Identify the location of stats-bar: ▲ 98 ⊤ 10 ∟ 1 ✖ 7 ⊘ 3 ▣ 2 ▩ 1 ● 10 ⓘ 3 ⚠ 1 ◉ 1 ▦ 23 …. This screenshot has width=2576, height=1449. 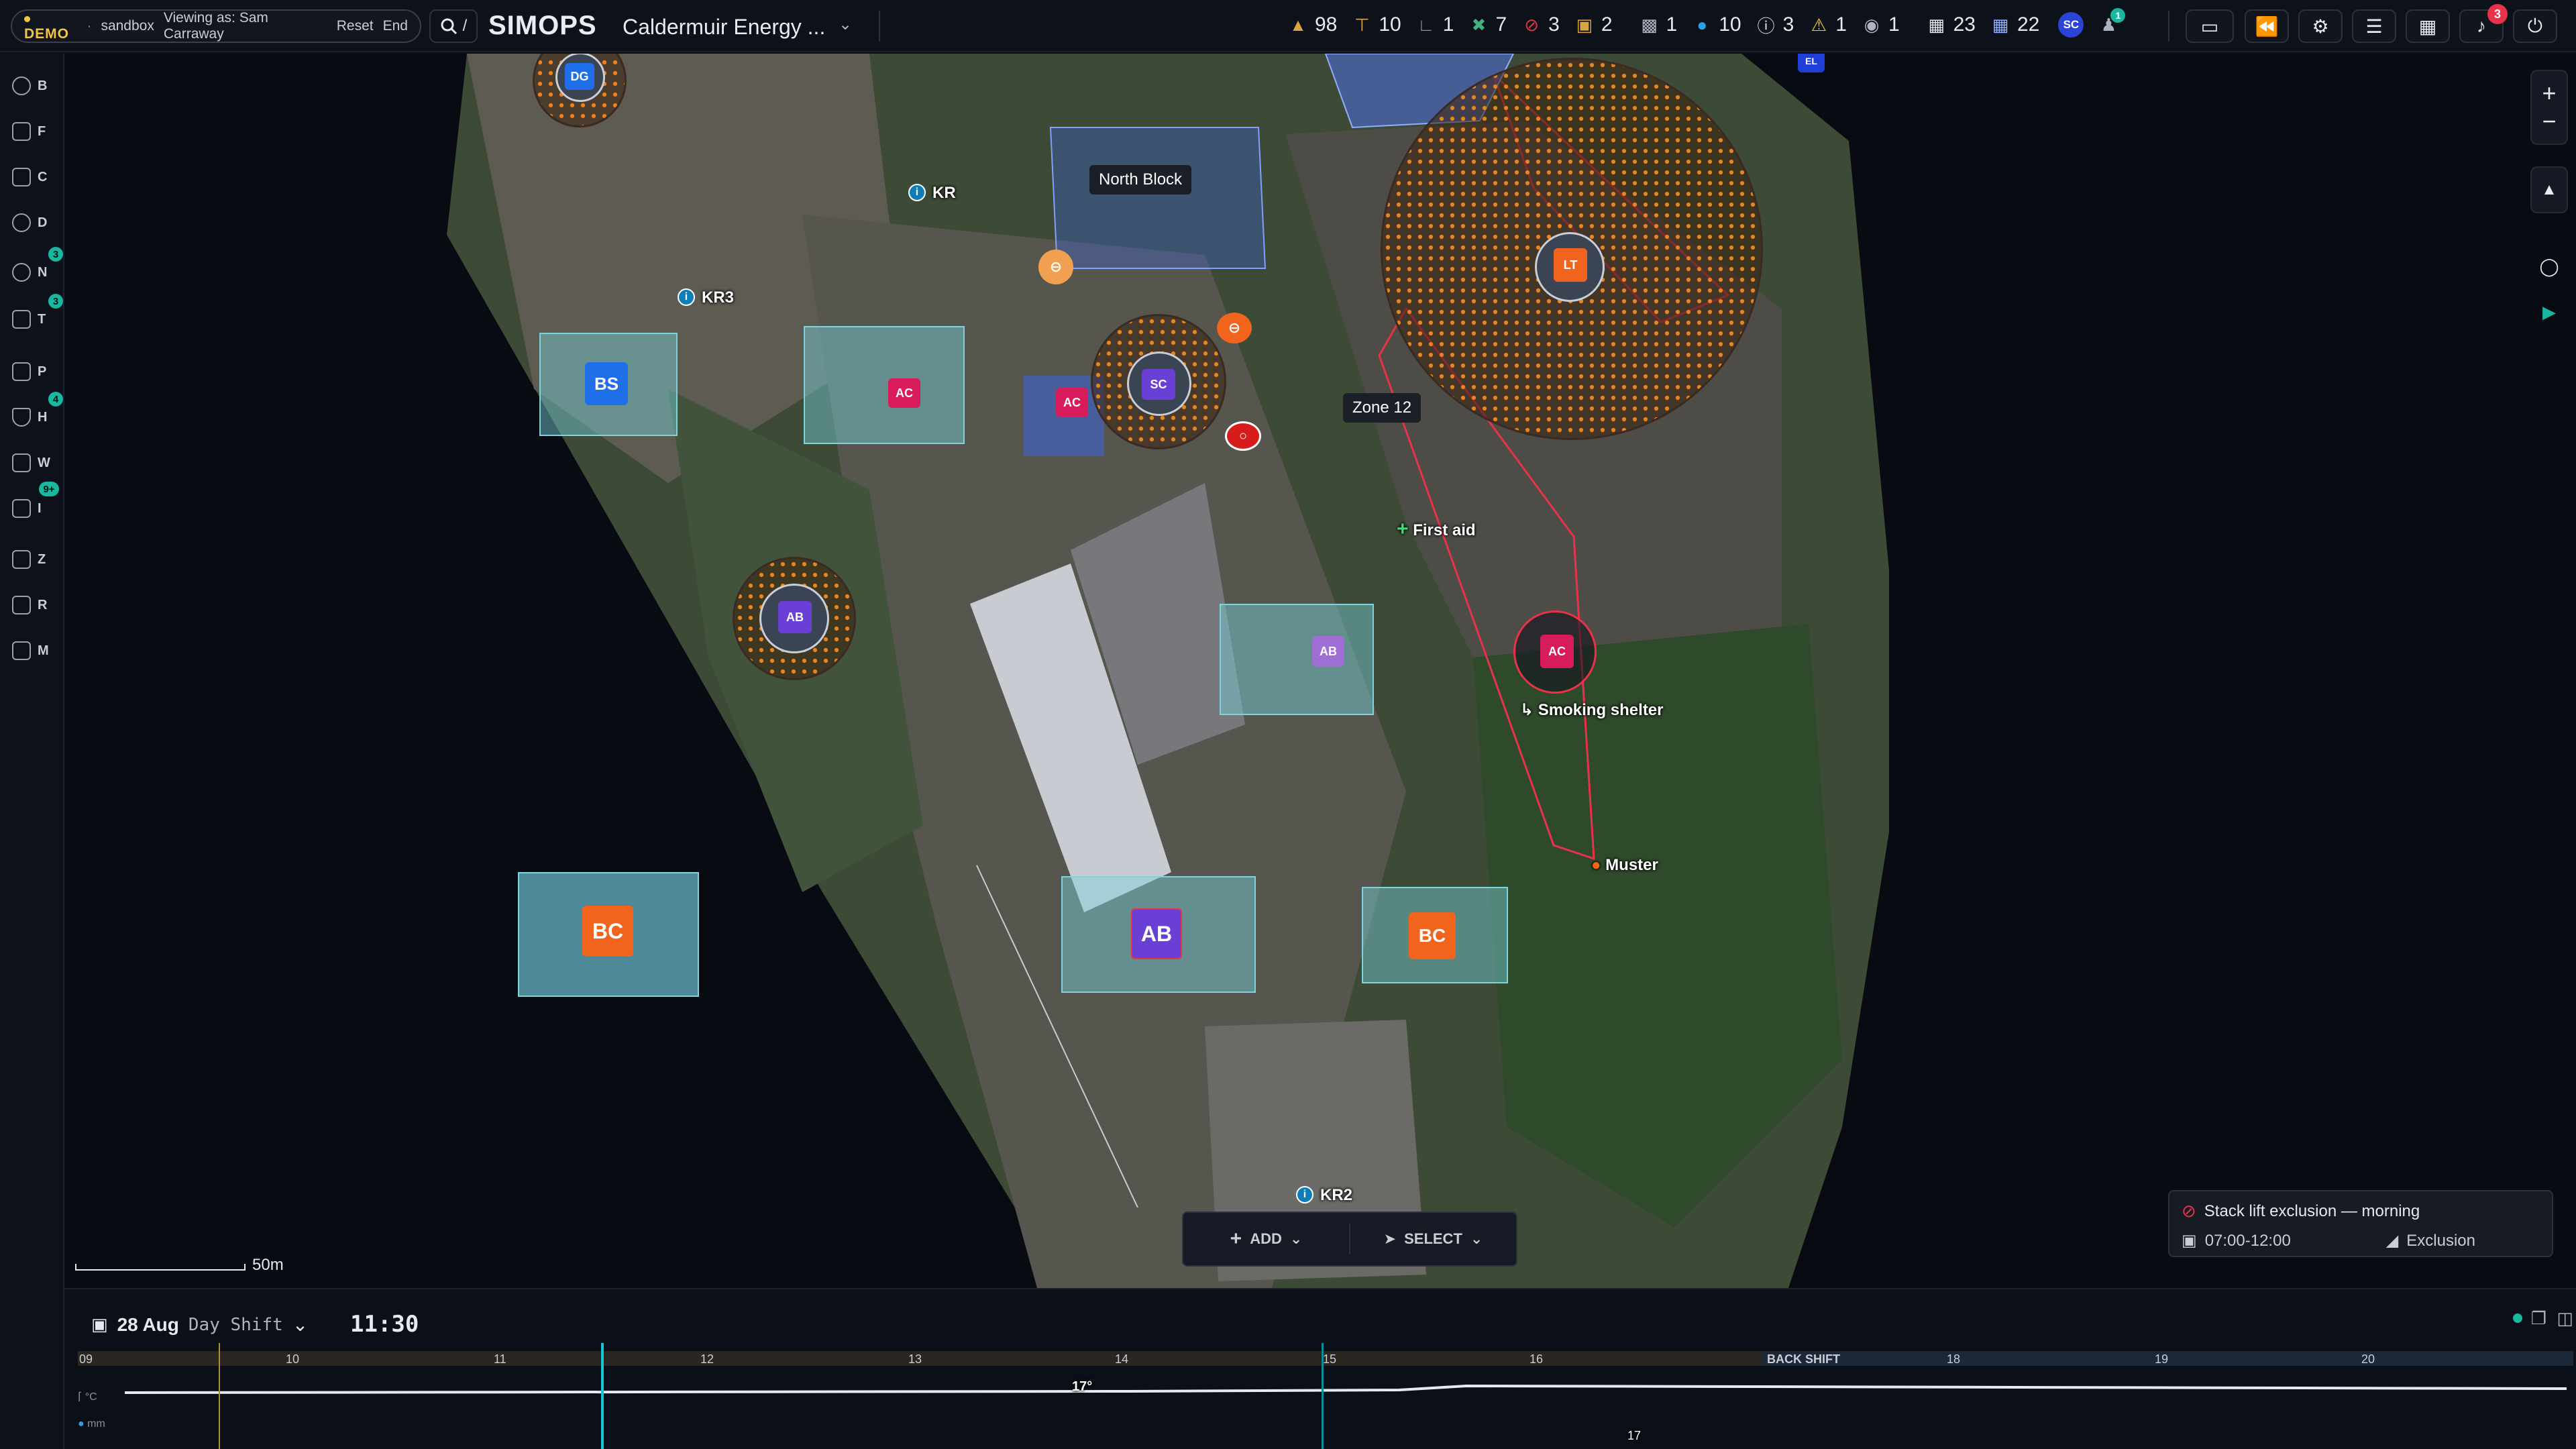
(1706, 23).